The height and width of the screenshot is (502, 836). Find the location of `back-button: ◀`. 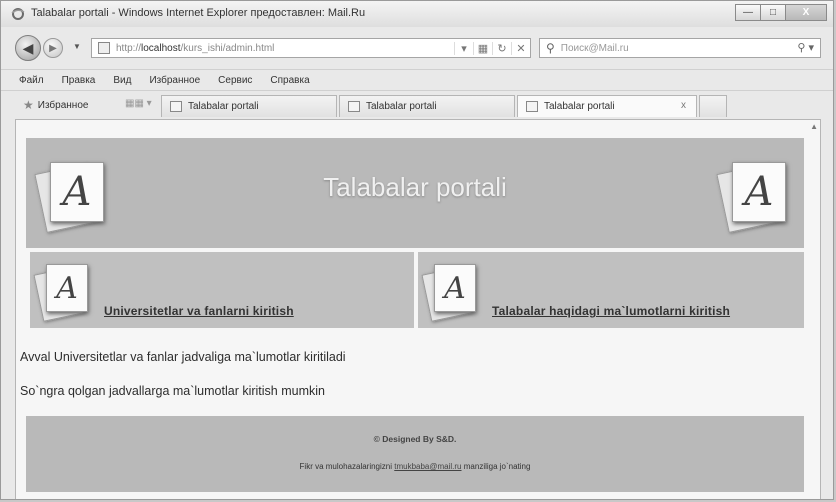

back-button: ◀ is located at coordinates (28, 48).